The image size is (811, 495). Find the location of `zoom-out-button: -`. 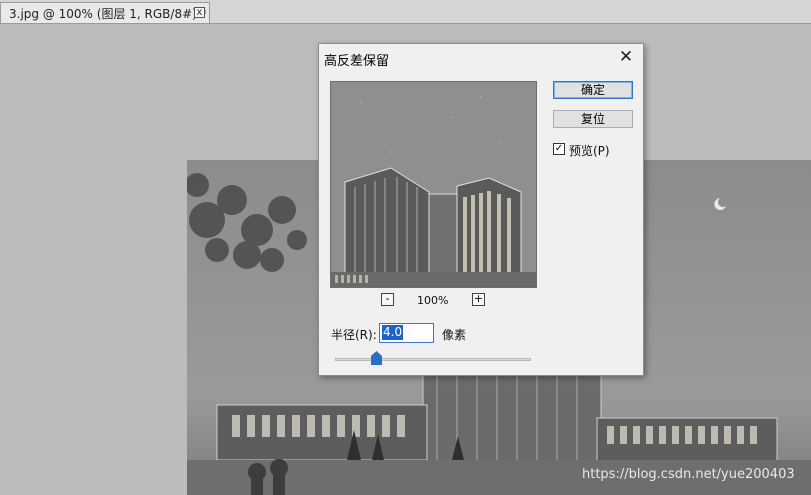

zoom-out-button: - is located at coordinates (387, 299).